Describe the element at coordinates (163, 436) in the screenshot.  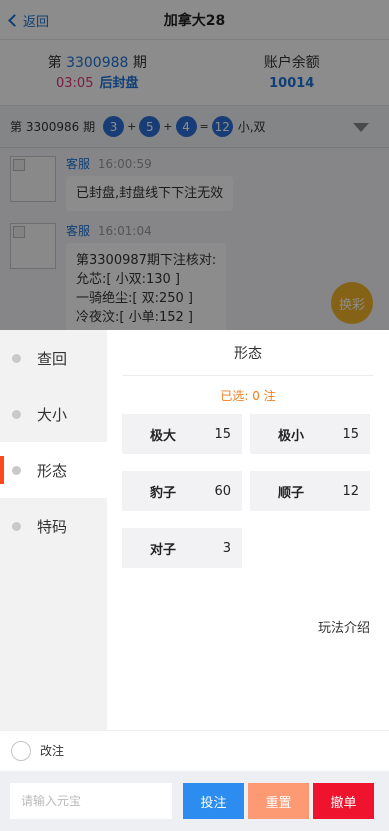
I see `option-name: 极大` at that location.